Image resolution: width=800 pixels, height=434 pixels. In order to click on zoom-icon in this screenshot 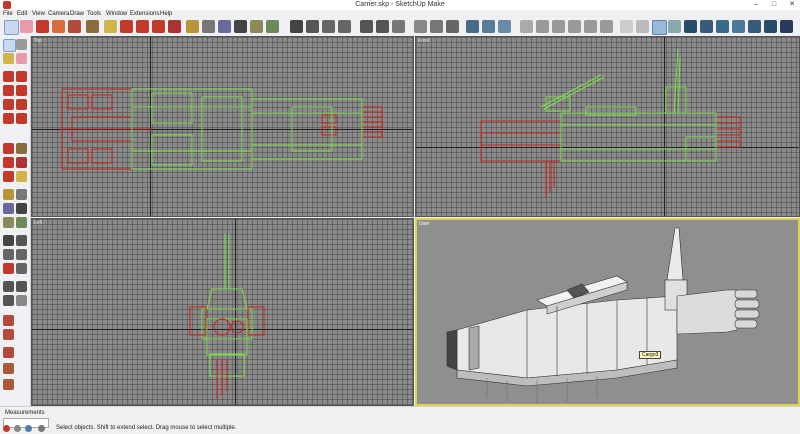, I will do `click(328, 26)`.